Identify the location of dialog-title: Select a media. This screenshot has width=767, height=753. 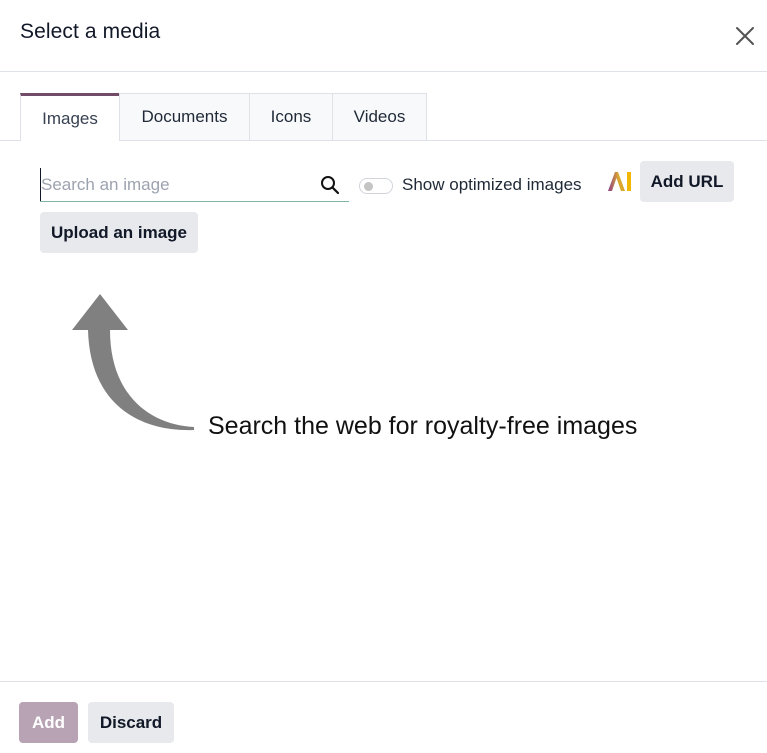
(90, 31).